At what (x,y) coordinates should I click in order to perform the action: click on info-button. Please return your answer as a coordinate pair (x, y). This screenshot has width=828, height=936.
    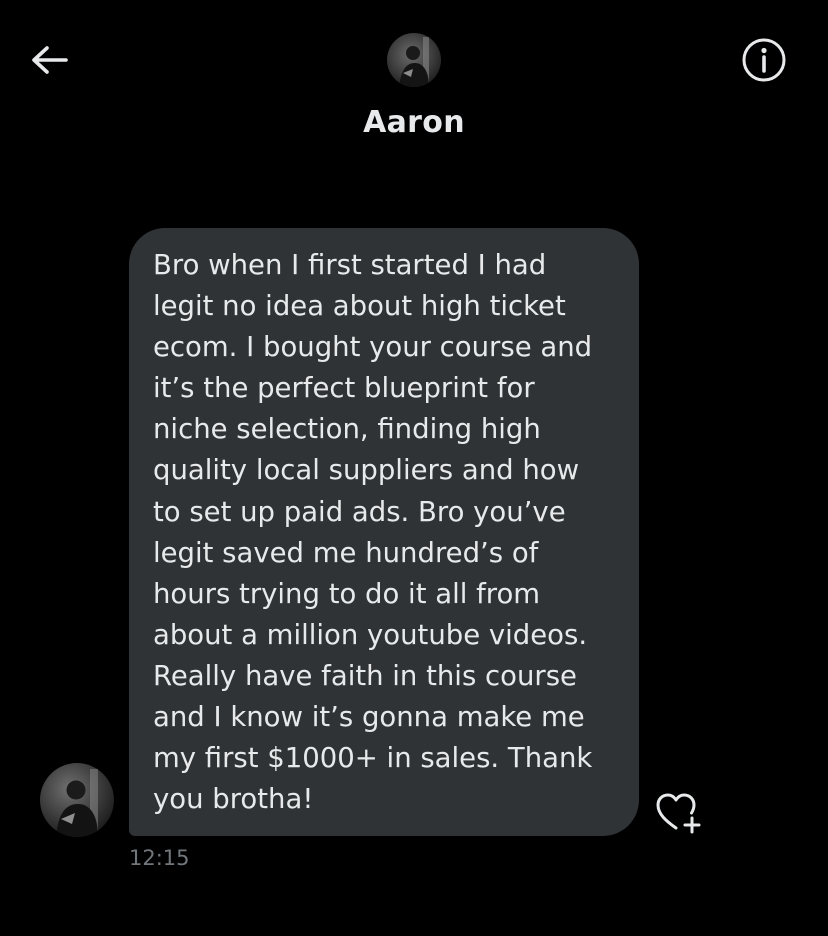
    Looking at the image, I should click on (764, 60).